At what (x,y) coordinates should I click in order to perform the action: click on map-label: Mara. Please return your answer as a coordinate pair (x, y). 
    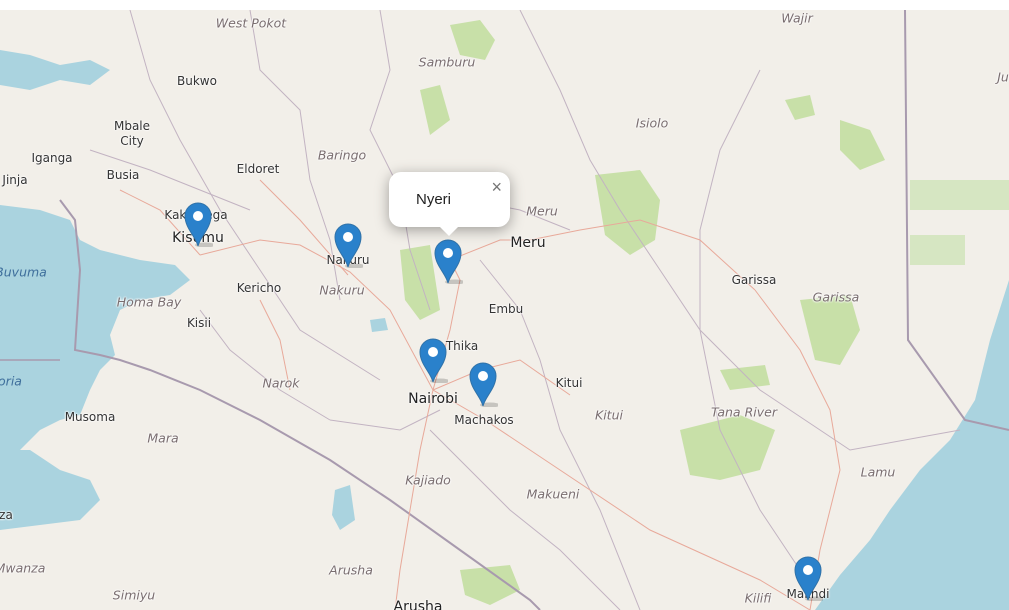
    Looking at the image, I should click on (163, 438).